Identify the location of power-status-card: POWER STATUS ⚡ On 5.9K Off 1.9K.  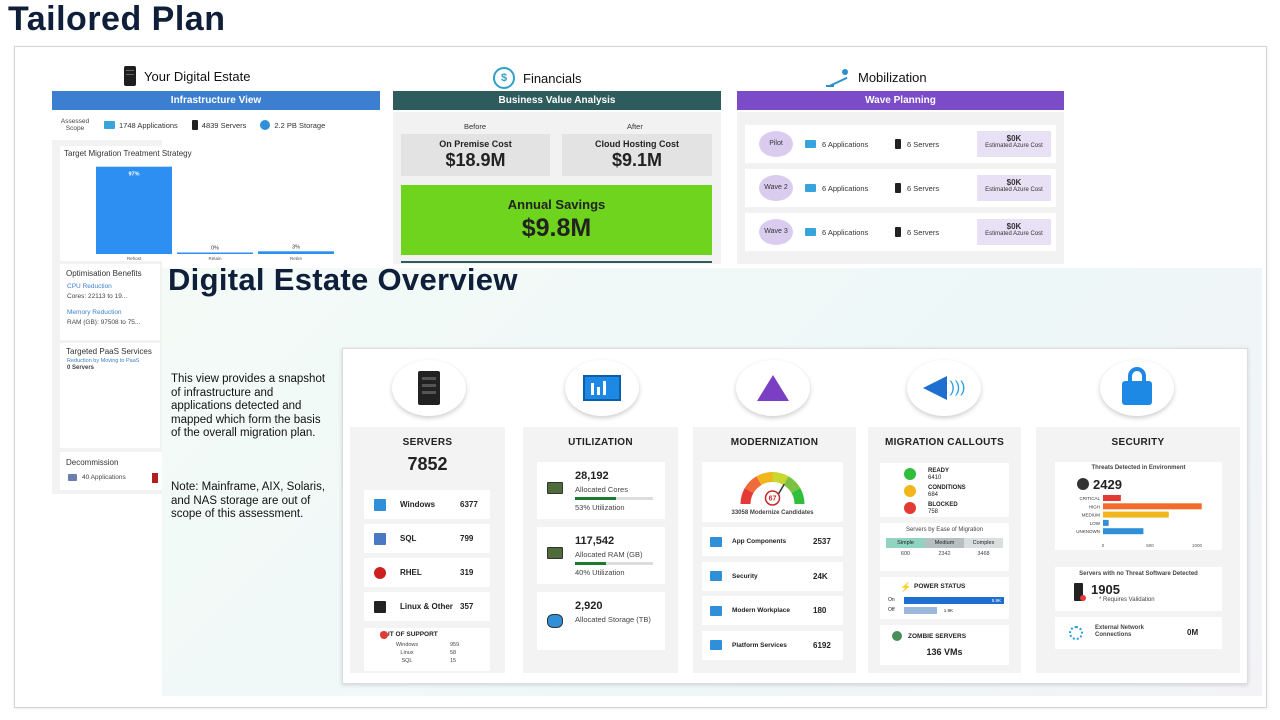
(944, 598).